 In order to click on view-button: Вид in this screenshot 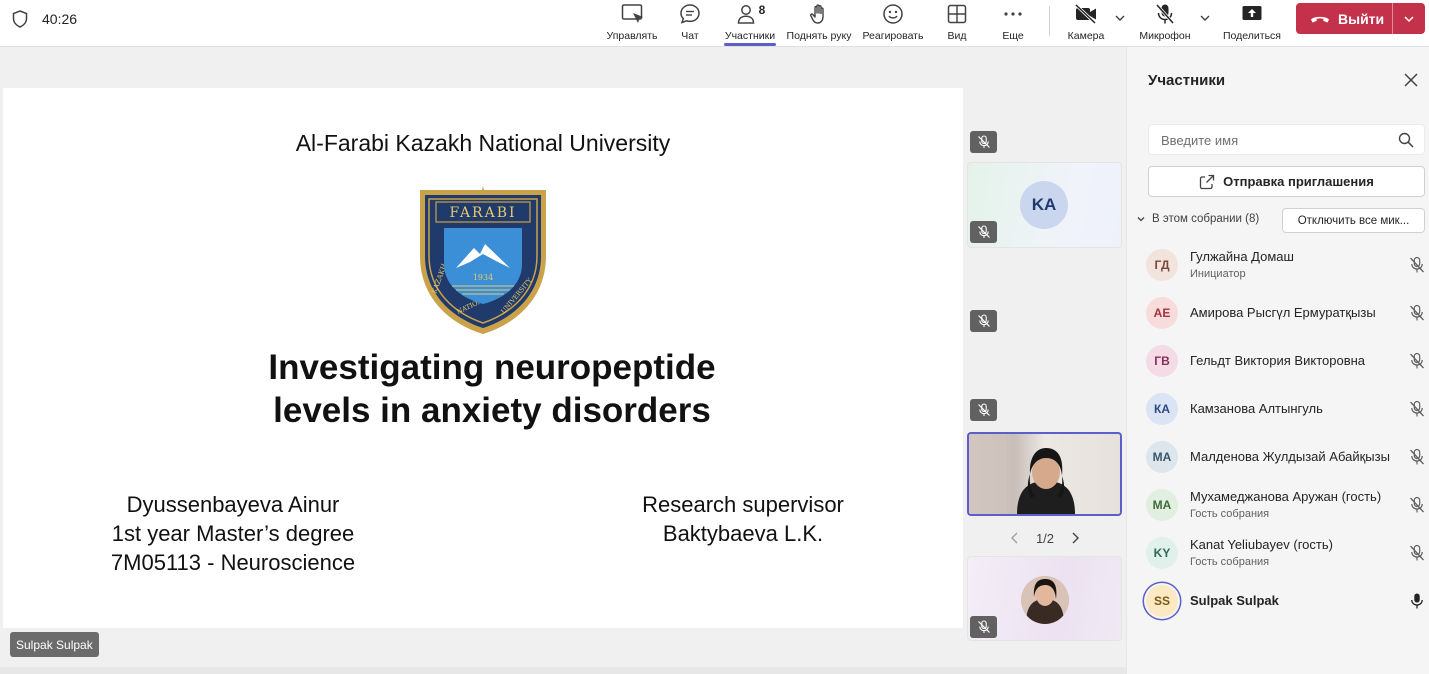, I will do `click(957, 23)`.